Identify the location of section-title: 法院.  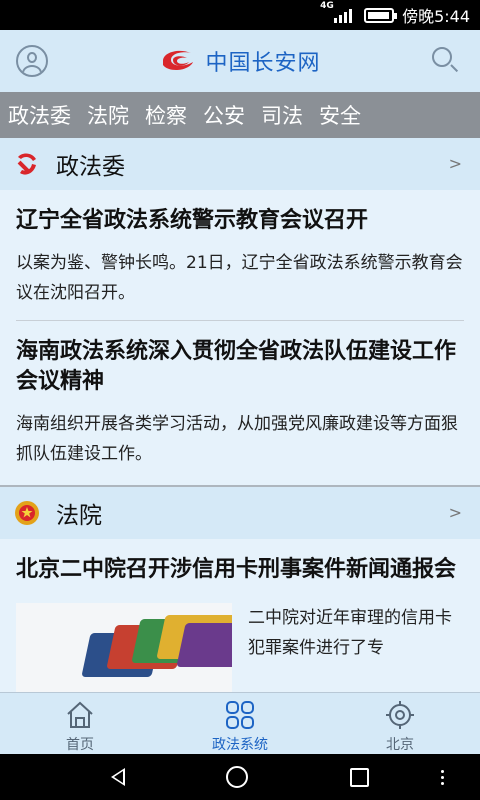
(79, 516).